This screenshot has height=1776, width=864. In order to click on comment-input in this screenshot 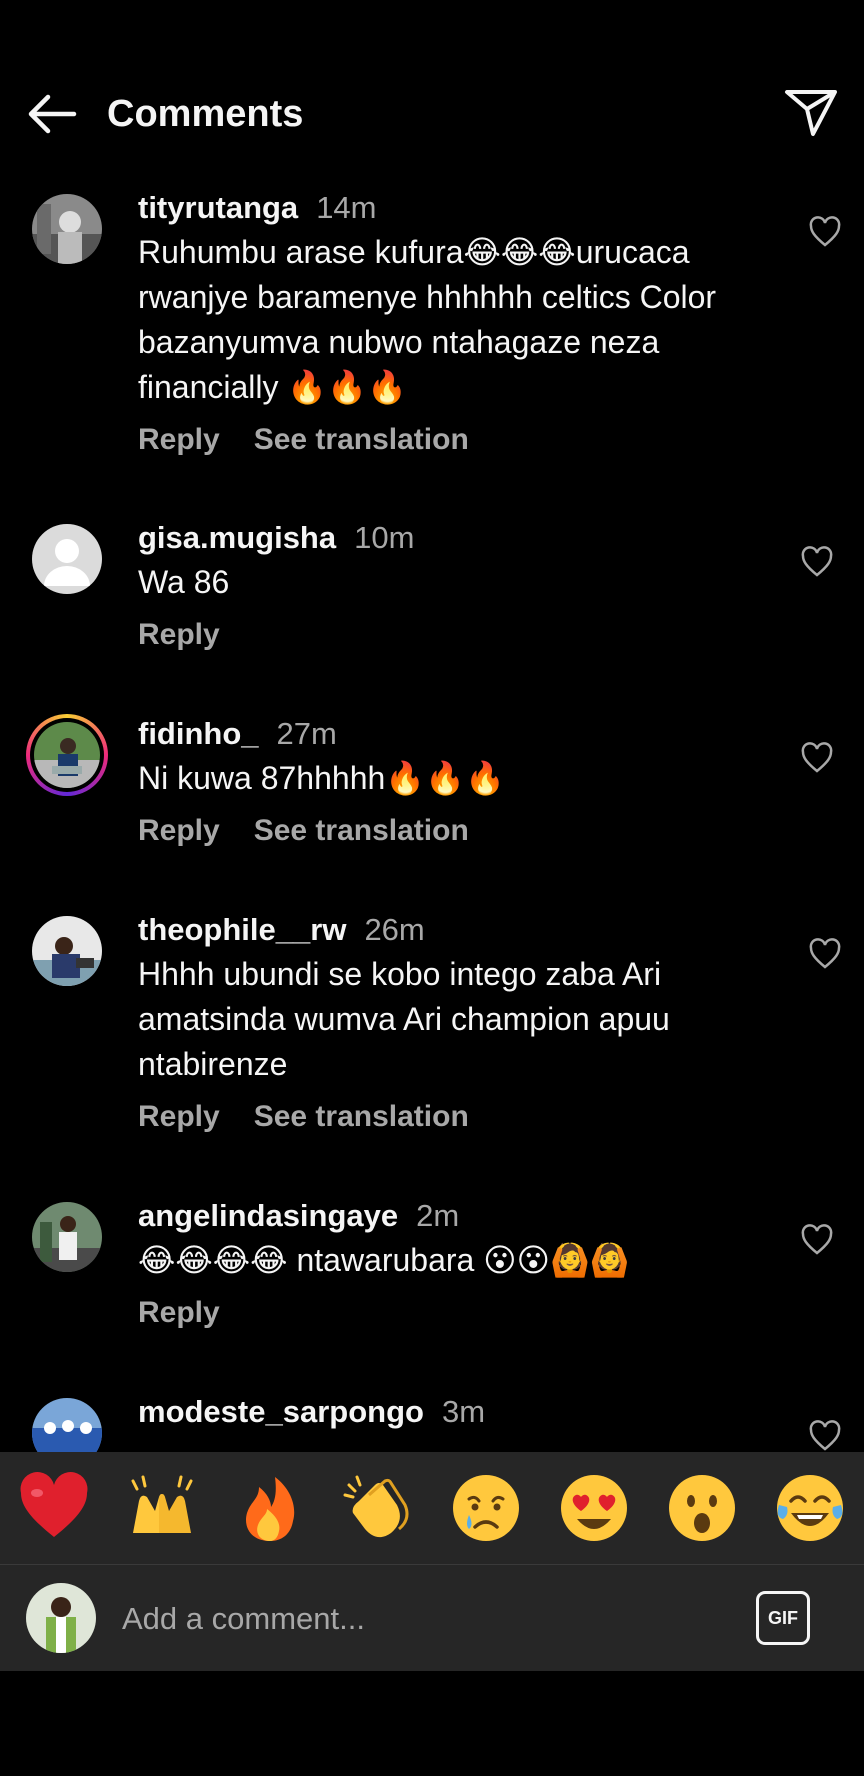, I will do `click(422, 1619)`.